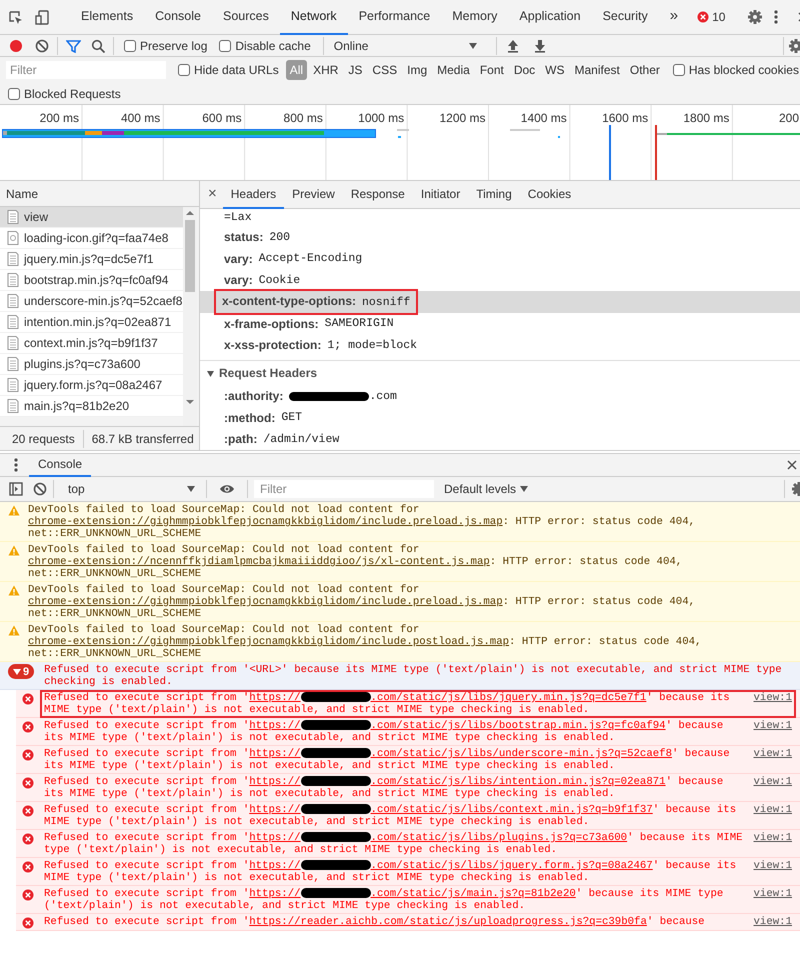 The width and height of the screenshot is (800, 963). I want to click on group-toggle: 9, so click(21, 671).